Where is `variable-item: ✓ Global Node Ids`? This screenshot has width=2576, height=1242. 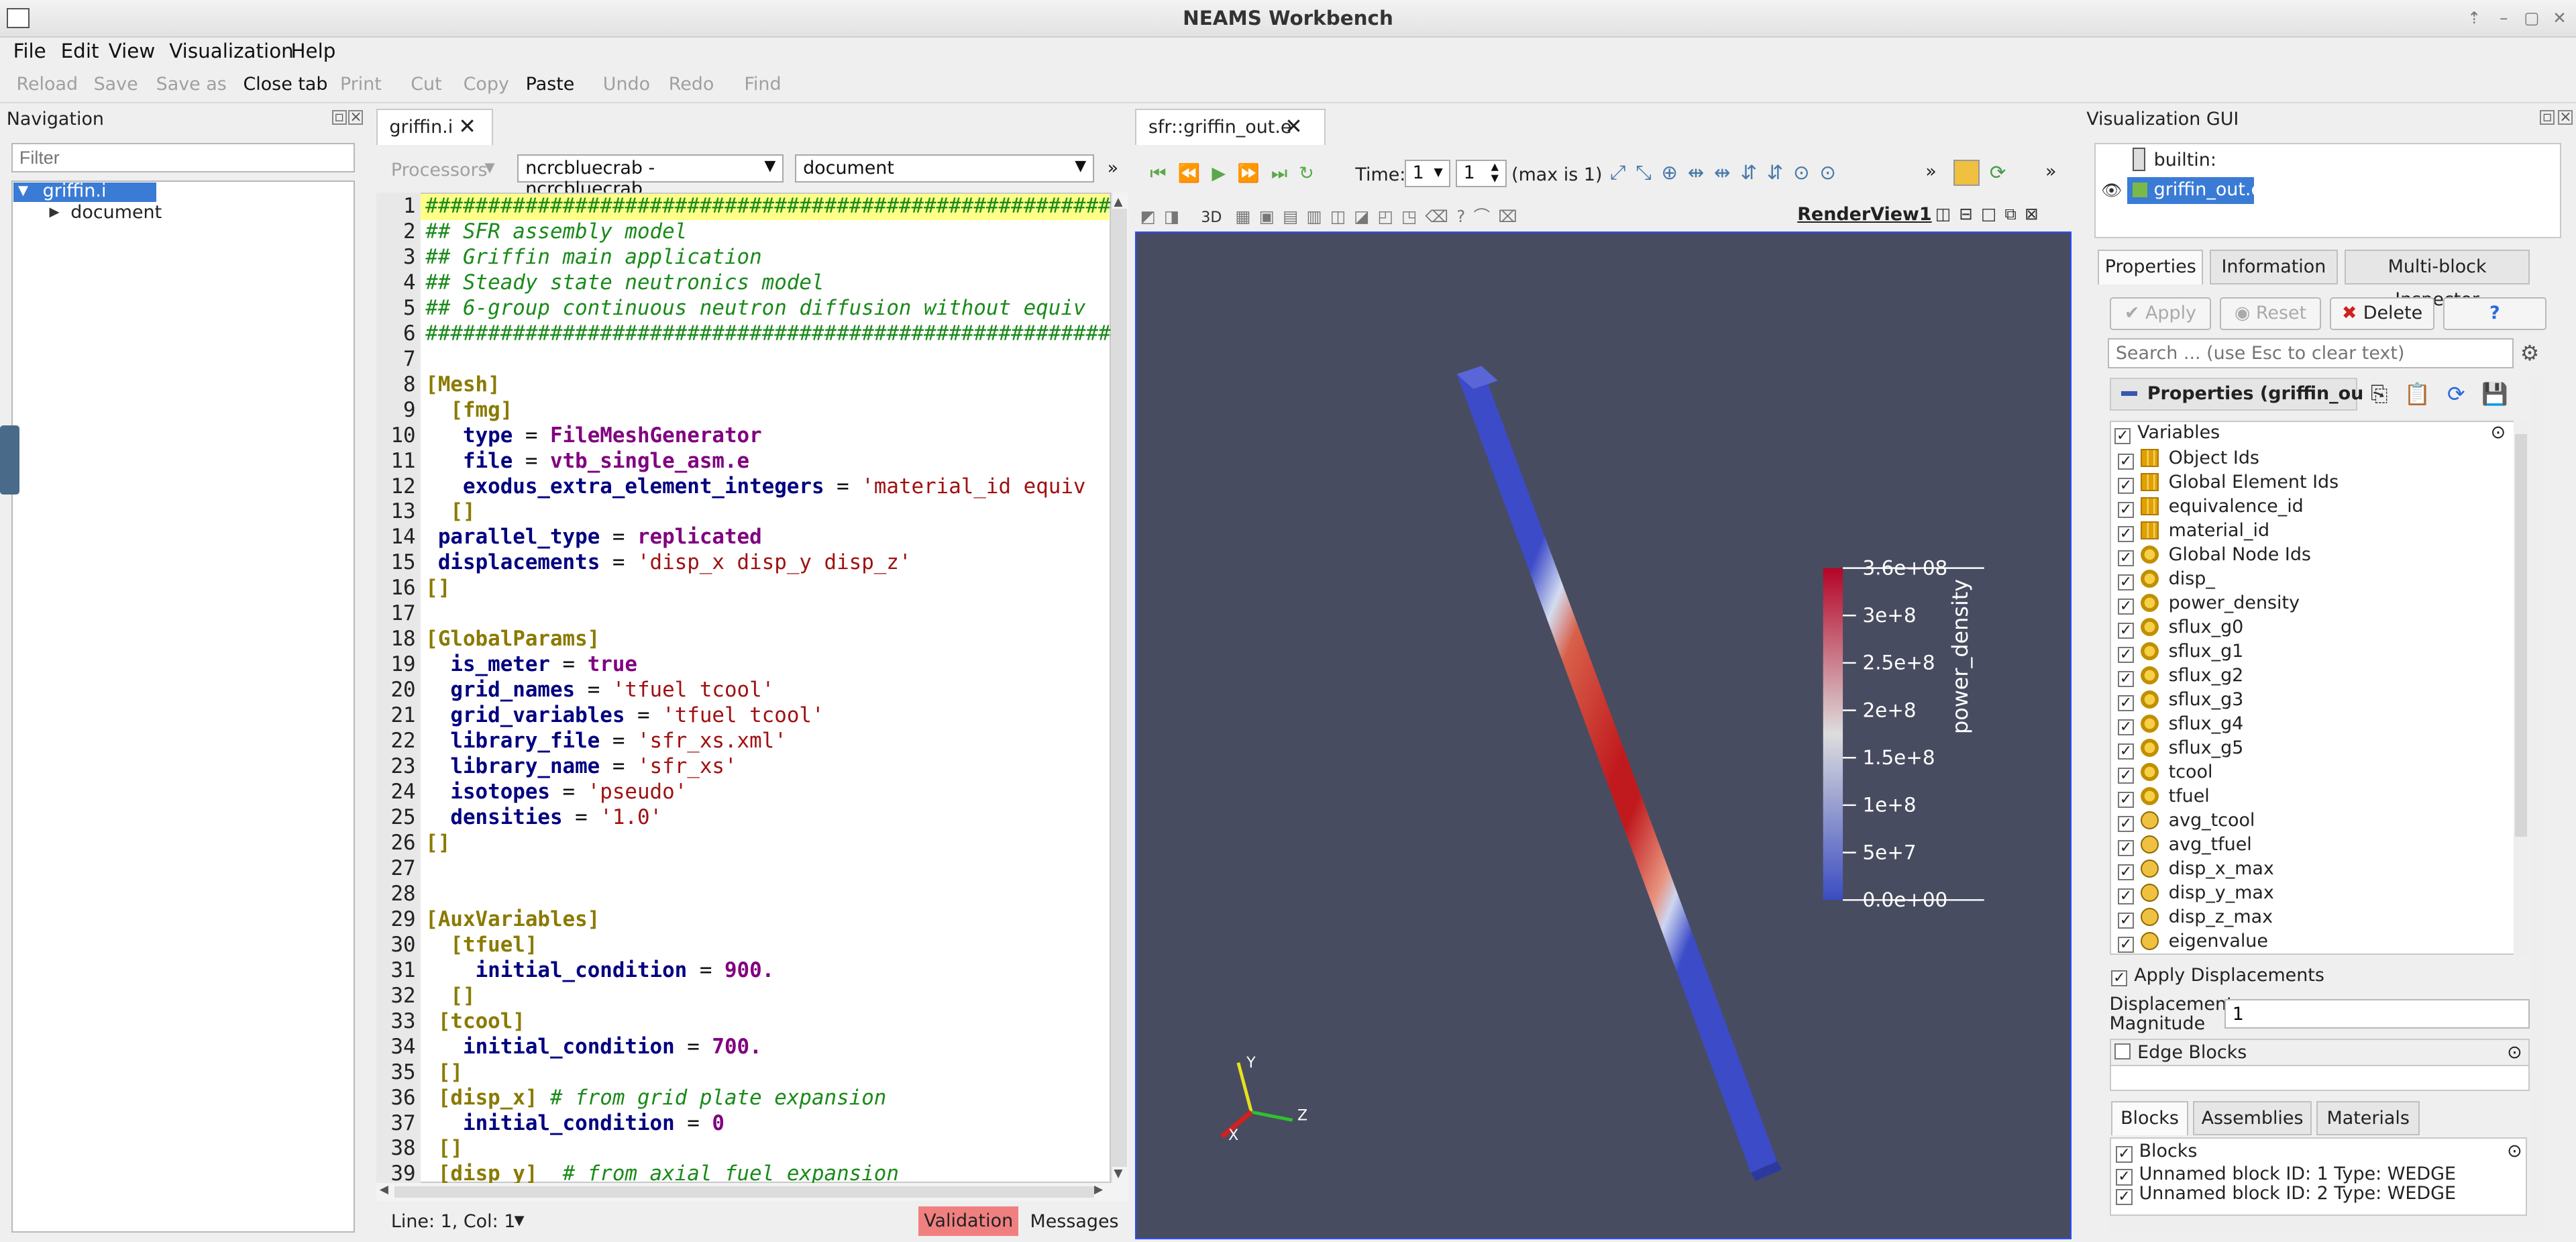
variable-item: ✓ Global Node Ids is located at coordinates (2214, 555).